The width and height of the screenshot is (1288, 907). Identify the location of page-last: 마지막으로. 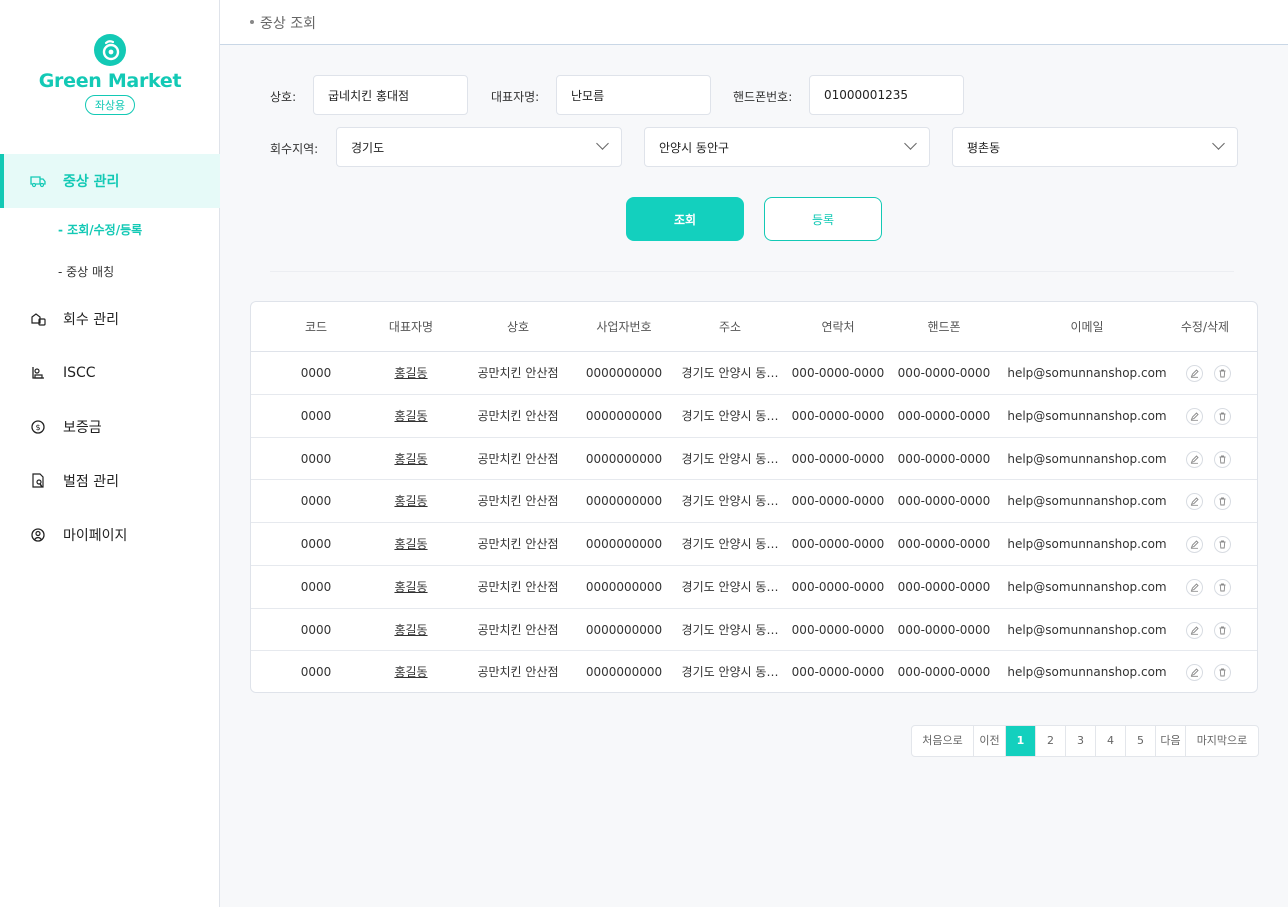
(1222, 741).